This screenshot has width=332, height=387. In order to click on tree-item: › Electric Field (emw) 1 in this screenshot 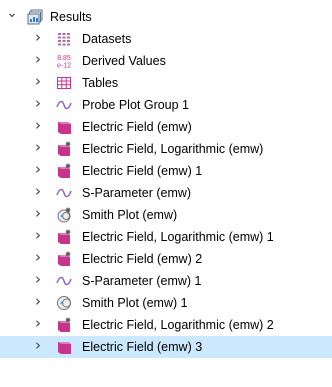, I will do `click(166, 171)`.